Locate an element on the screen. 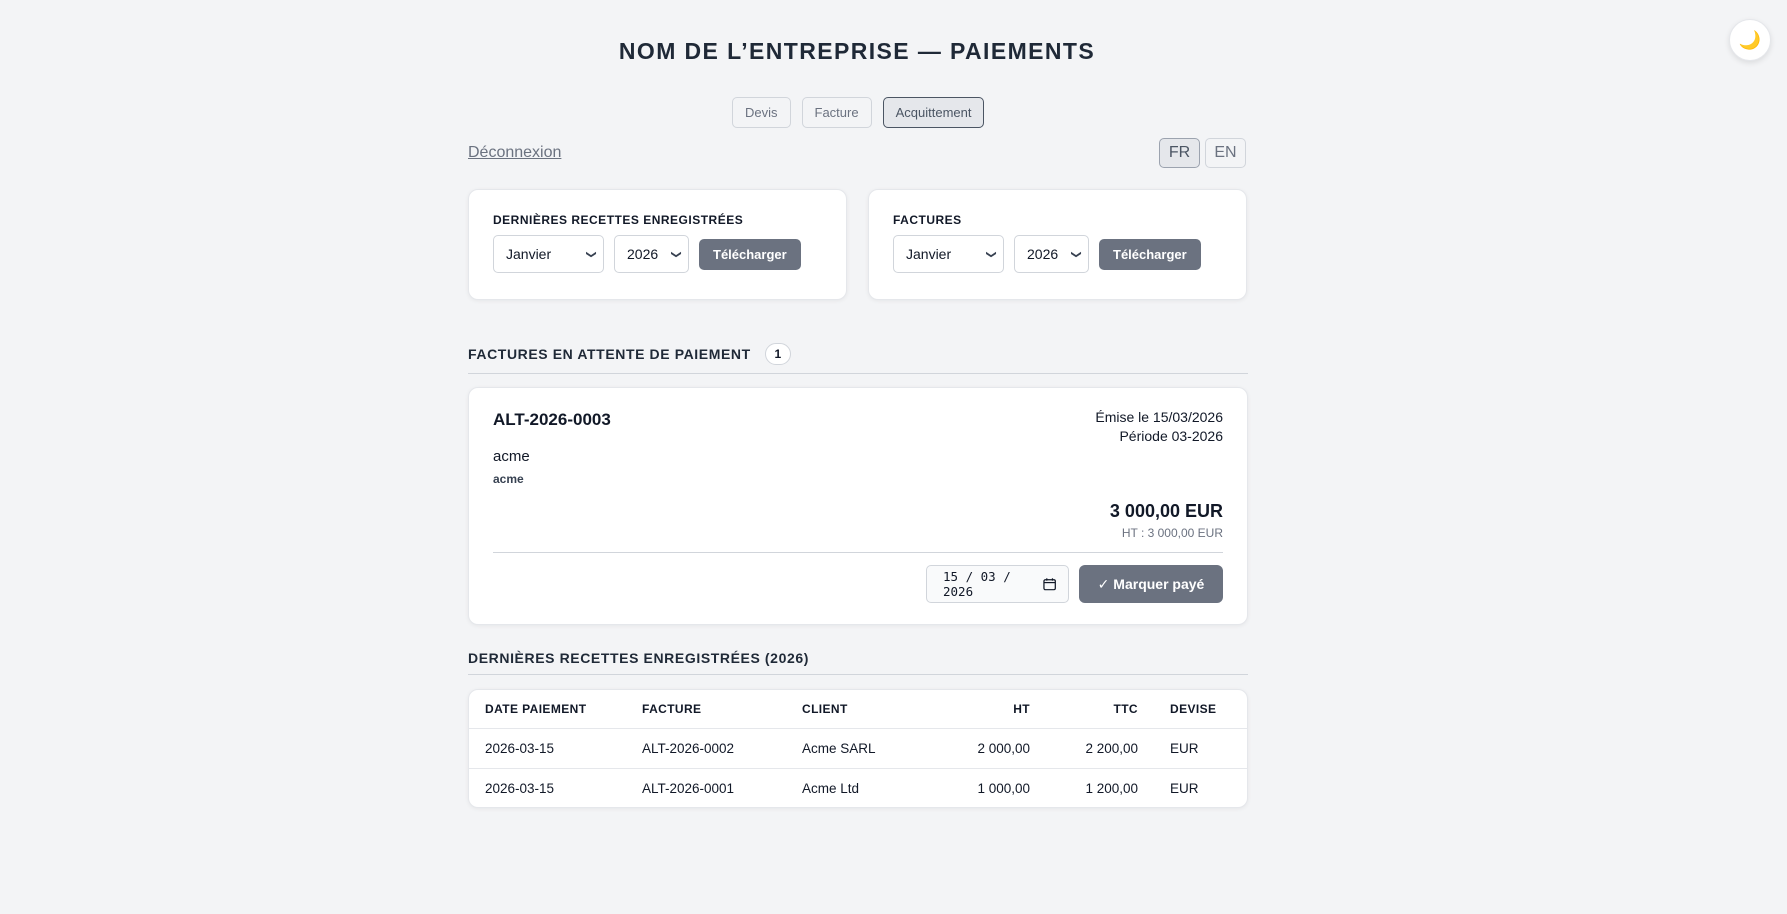 The height and width of the screenshot is (914, 1787). invoices-month-select: Janvier ❯ is located at coordinates (948, 254).